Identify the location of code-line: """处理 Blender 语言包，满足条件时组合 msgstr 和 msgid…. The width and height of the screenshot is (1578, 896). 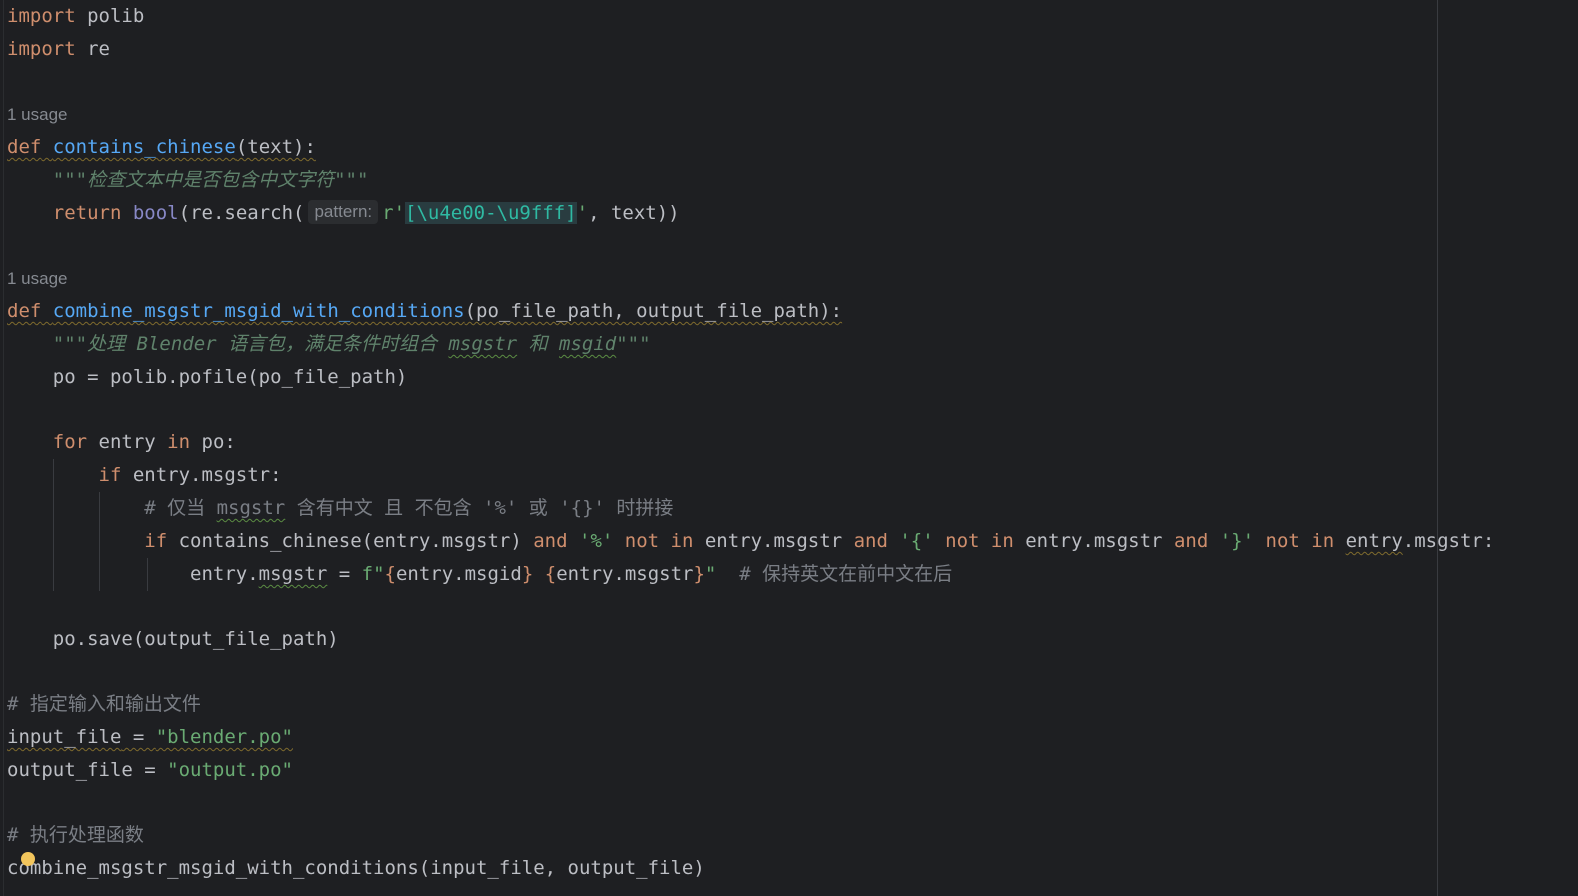
(329, 344).